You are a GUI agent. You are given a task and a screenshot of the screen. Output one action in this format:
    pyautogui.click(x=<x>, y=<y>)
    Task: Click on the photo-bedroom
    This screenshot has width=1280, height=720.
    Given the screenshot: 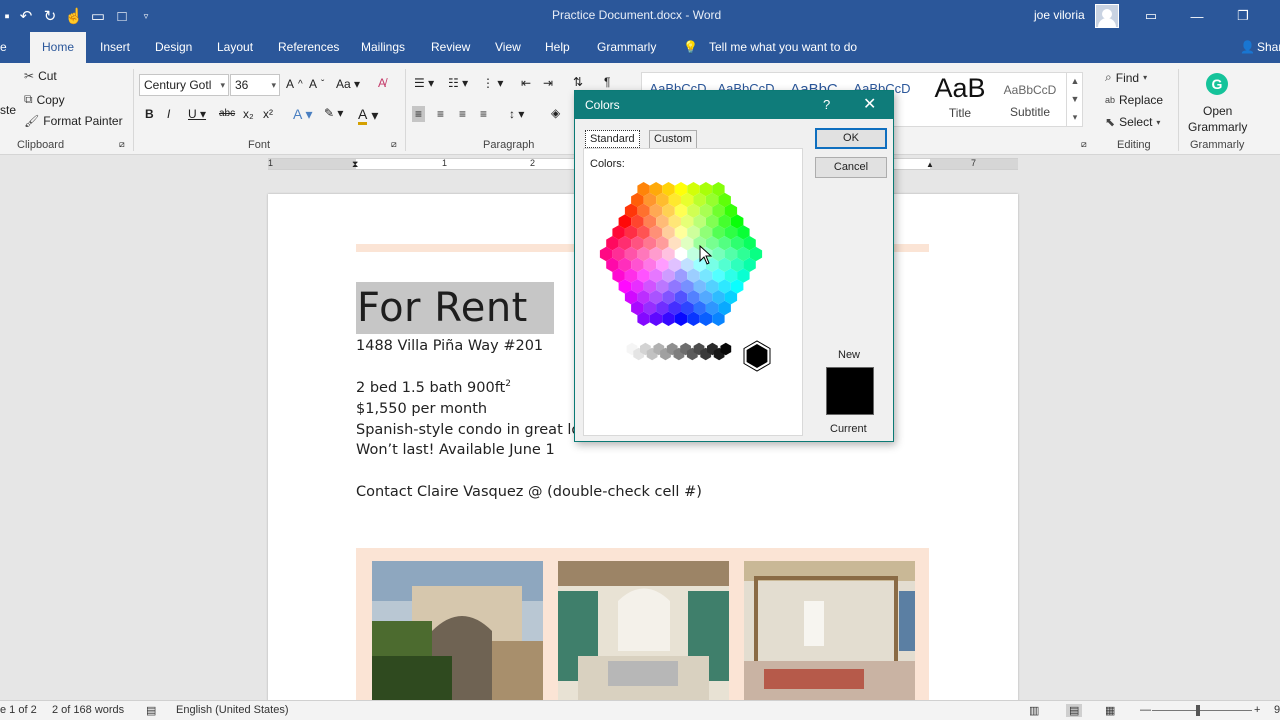 What is the action you would take?
    pyautogui.click(x=829, y=631)
    